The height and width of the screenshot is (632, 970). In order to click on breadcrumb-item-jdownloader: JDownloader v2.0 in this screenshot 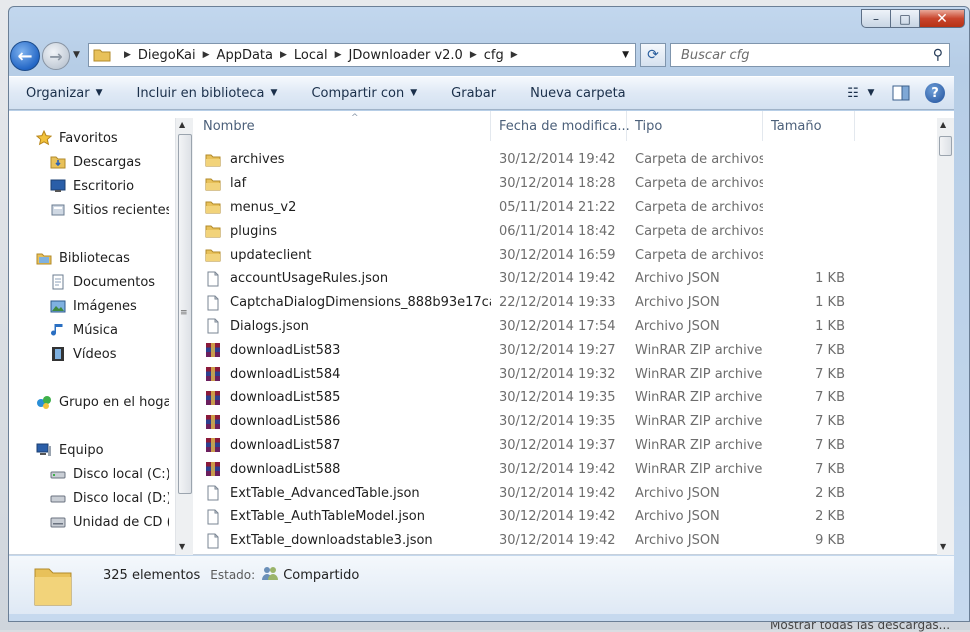, I will do `click(406, 55)`.